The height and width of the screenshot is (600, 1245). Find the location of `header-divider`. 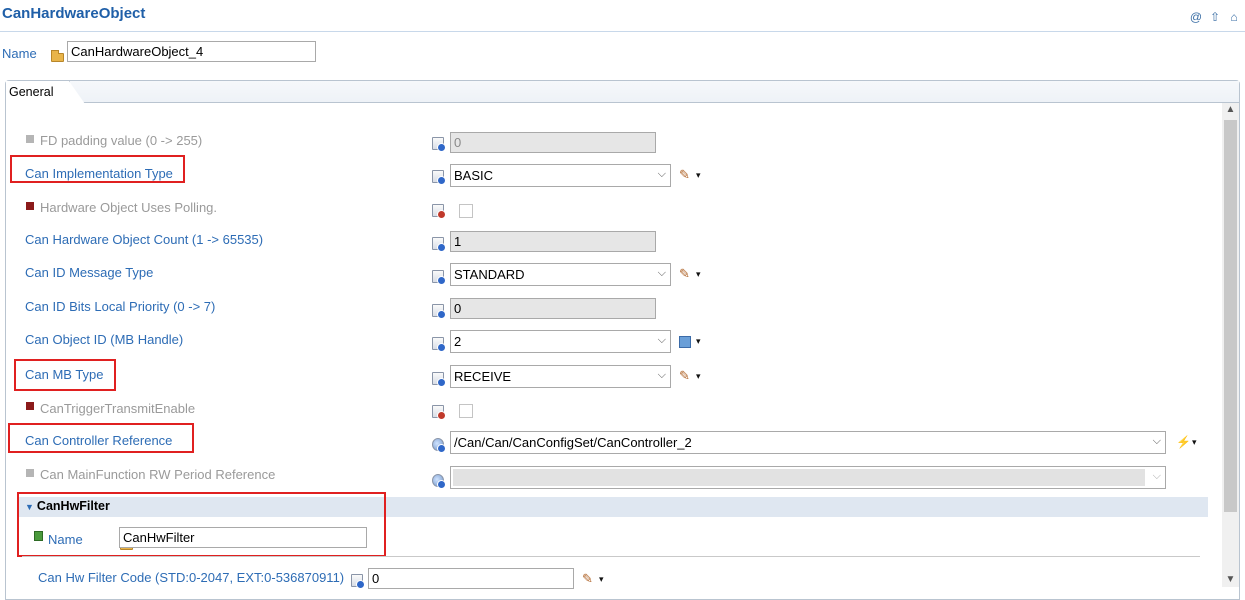

header-divider is located at coordinates (622, 31).